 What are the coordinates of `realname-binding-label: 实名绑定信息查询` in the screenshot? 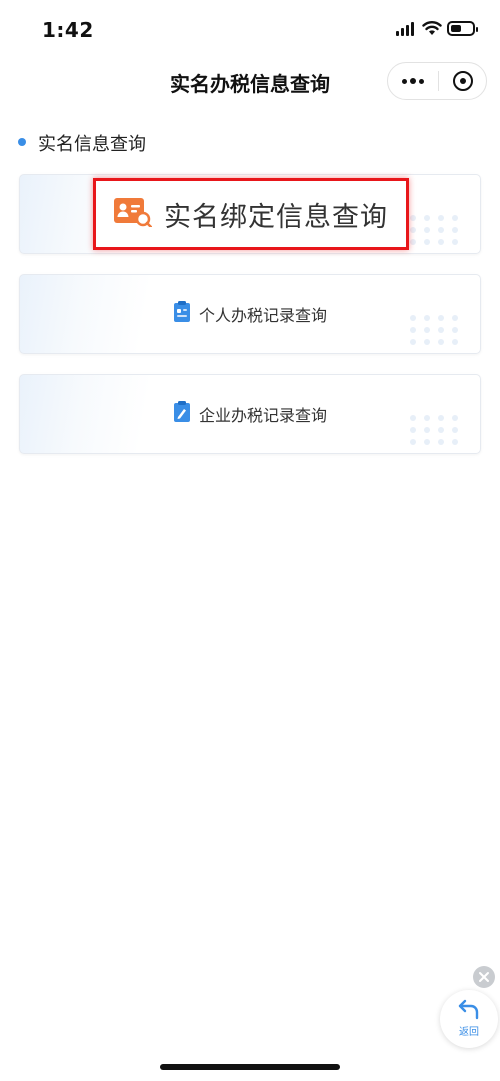 It's located at (276, 217).